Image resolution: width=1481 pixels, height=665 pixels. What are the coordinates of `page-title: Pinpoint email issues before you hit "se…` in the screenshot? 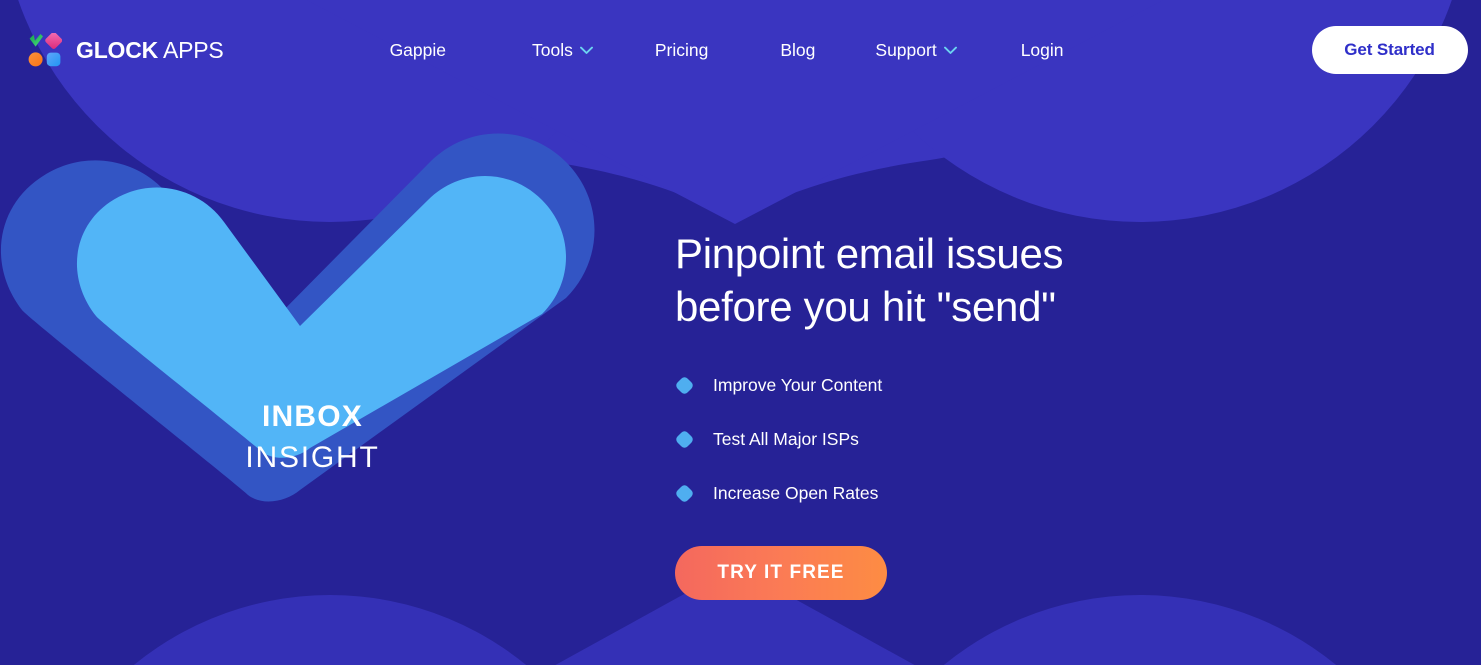 It's located at (869, 280).